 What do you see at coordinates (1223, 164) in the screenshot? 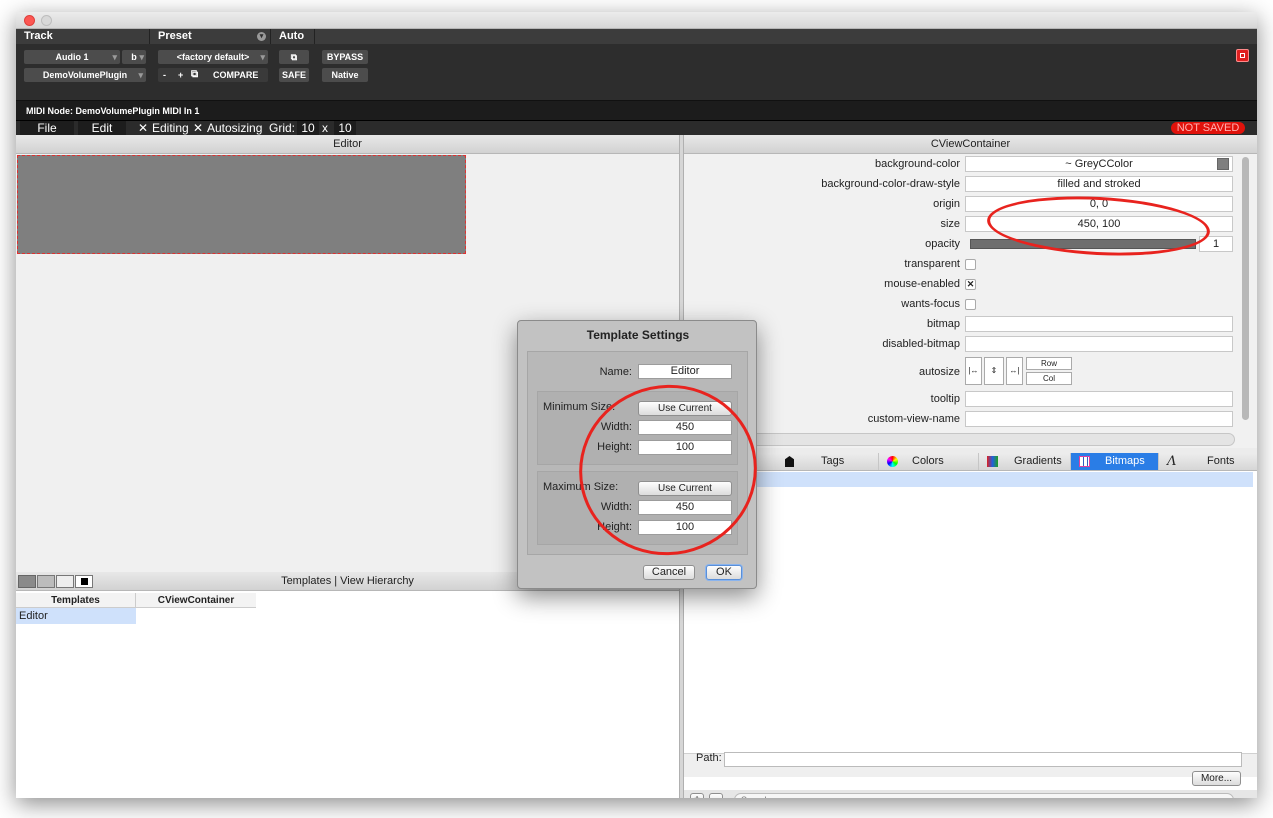
I see `color-swatch` at bounding box center [1223, 164].